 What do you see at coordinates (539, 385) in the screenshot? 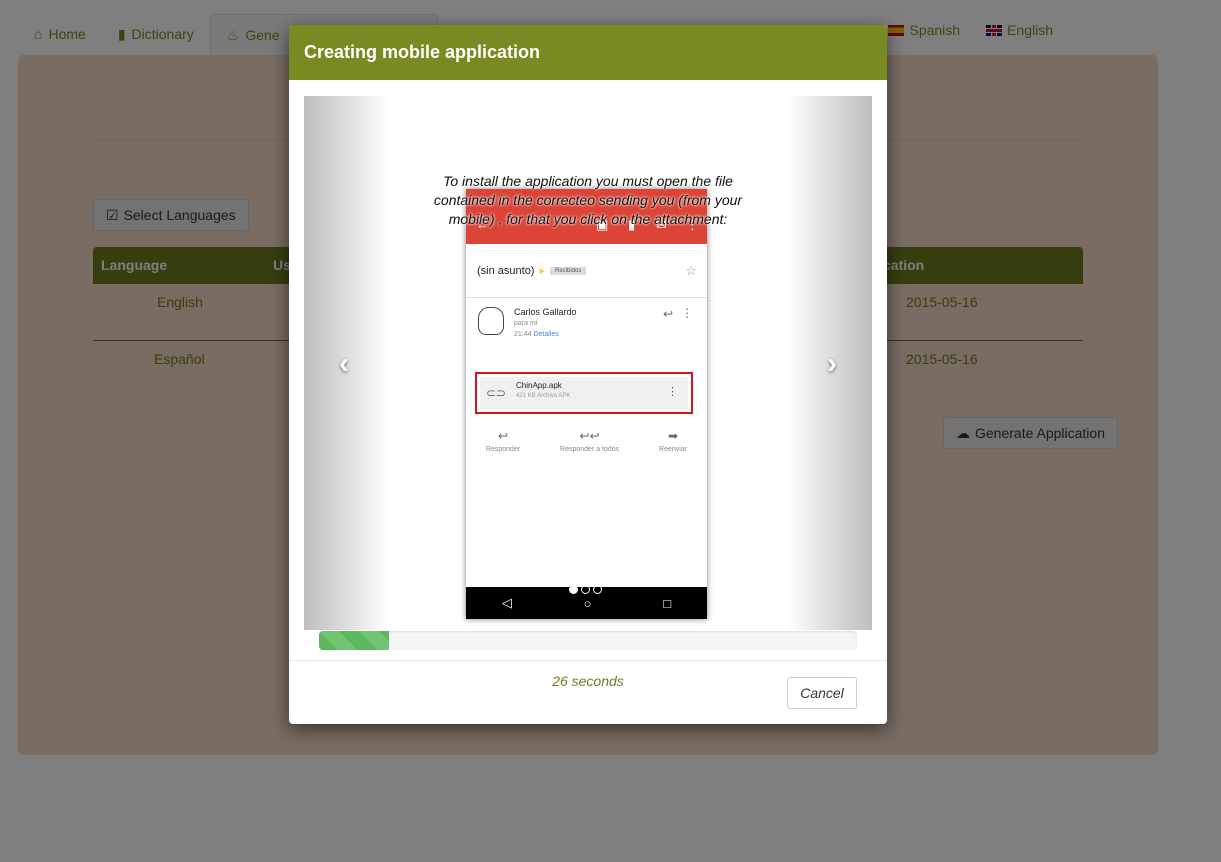
I see `attachment-name: ChinApp.apk` at bounding box center [539, 385].